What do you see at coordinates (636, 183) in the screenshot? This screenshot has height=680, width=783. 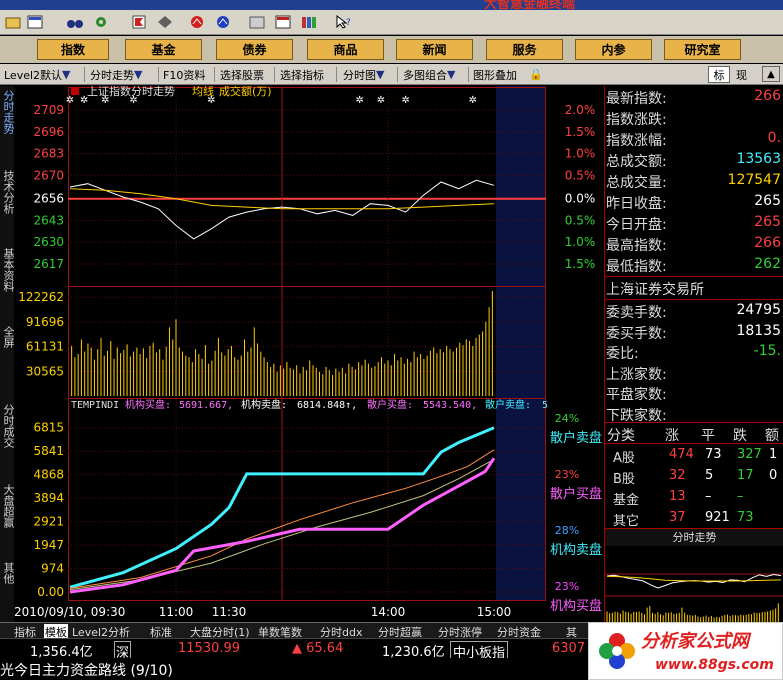 I see `quote-label: 总成交量:` at bounding box center [636, 183].